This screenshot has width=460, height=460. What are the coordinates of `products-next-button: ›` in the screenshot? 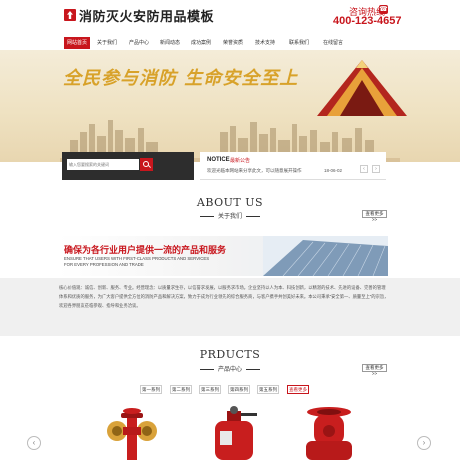 It's located at (424, 443).